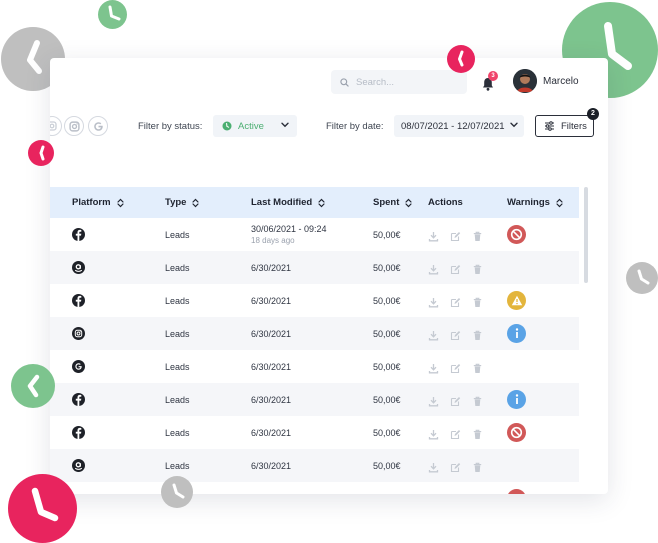 The height and width of the screenshot is (543, 658). What do you see at coordinates (561, 81) in the screenshot?
I see `user-name: Marcelo` at bounding box center [561, 81].